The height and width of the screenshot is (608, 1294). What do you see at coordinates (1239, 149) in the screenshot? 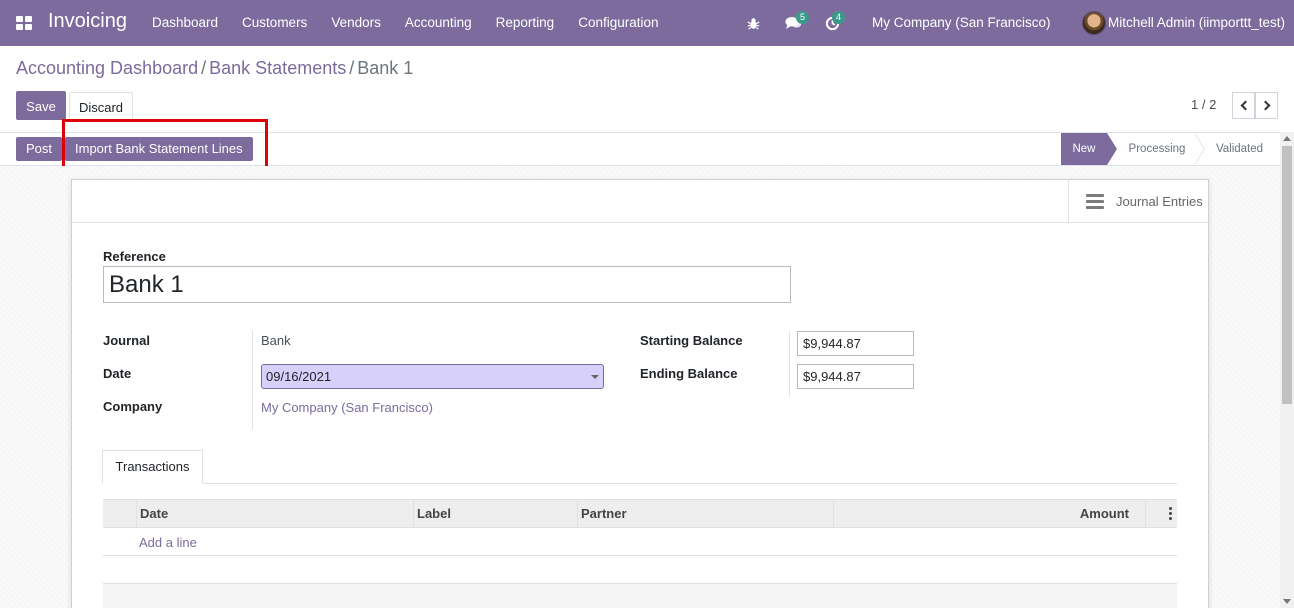
I see `stage-validated: Validated` at bounding box center [1239, 149].